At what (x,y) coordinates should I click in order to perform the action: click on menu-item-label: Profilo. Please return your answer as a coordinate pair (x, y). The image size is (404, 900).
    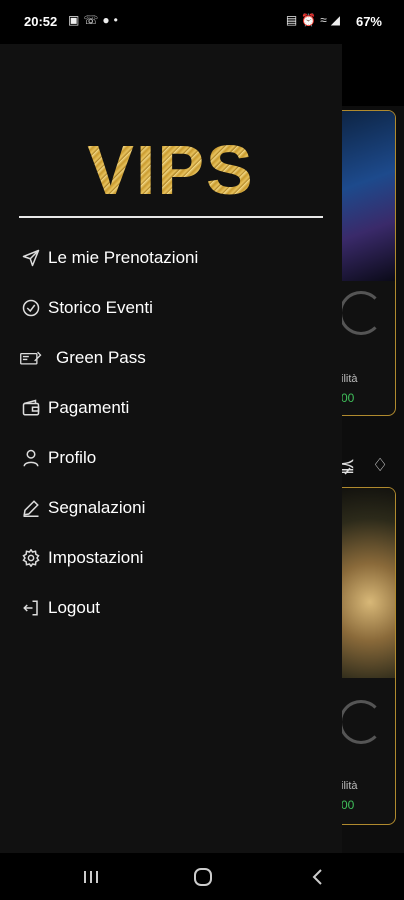
    Looking at the image, I should click on (72, 457).